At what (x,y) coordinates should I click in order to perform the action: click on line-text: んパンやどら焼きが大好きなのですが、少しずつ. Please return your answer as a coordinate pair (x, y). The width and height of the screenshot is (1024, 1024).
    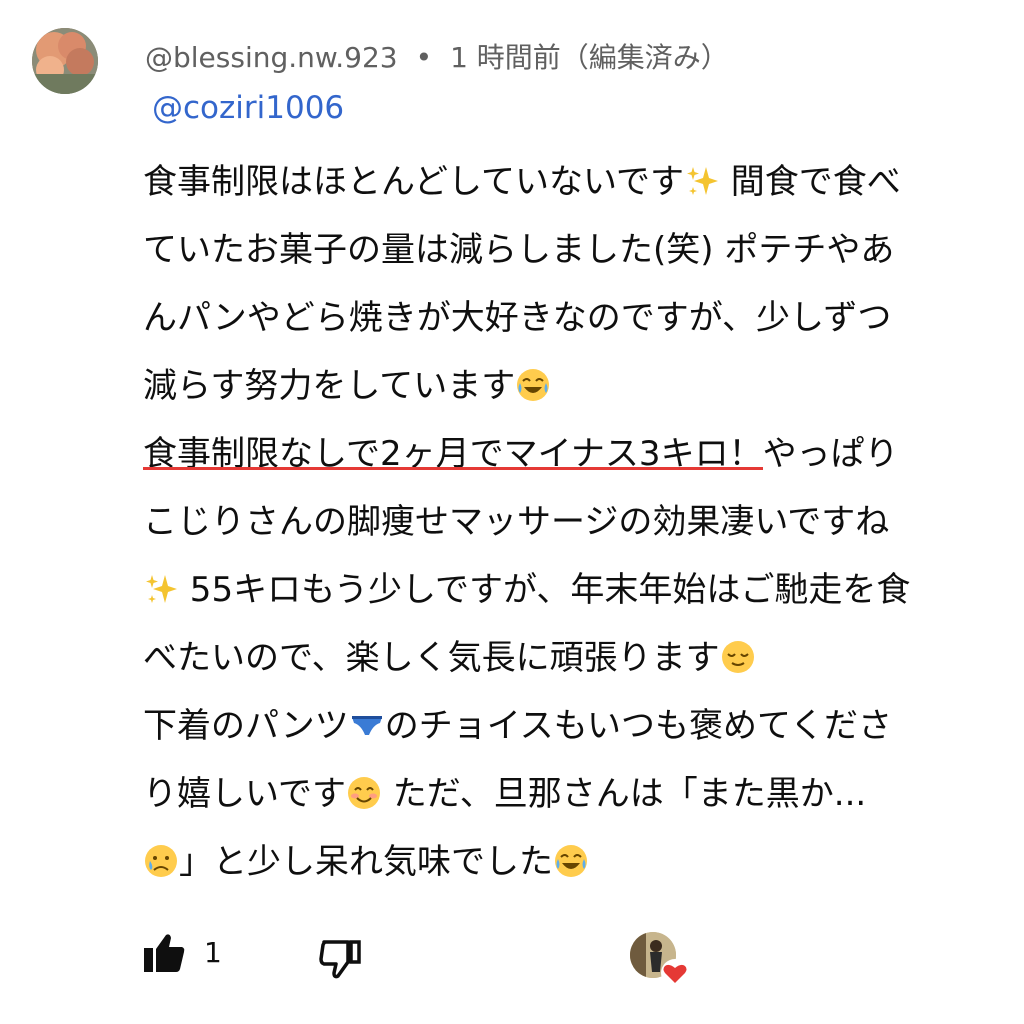
    Looking at the image, I should click on (517, 318).